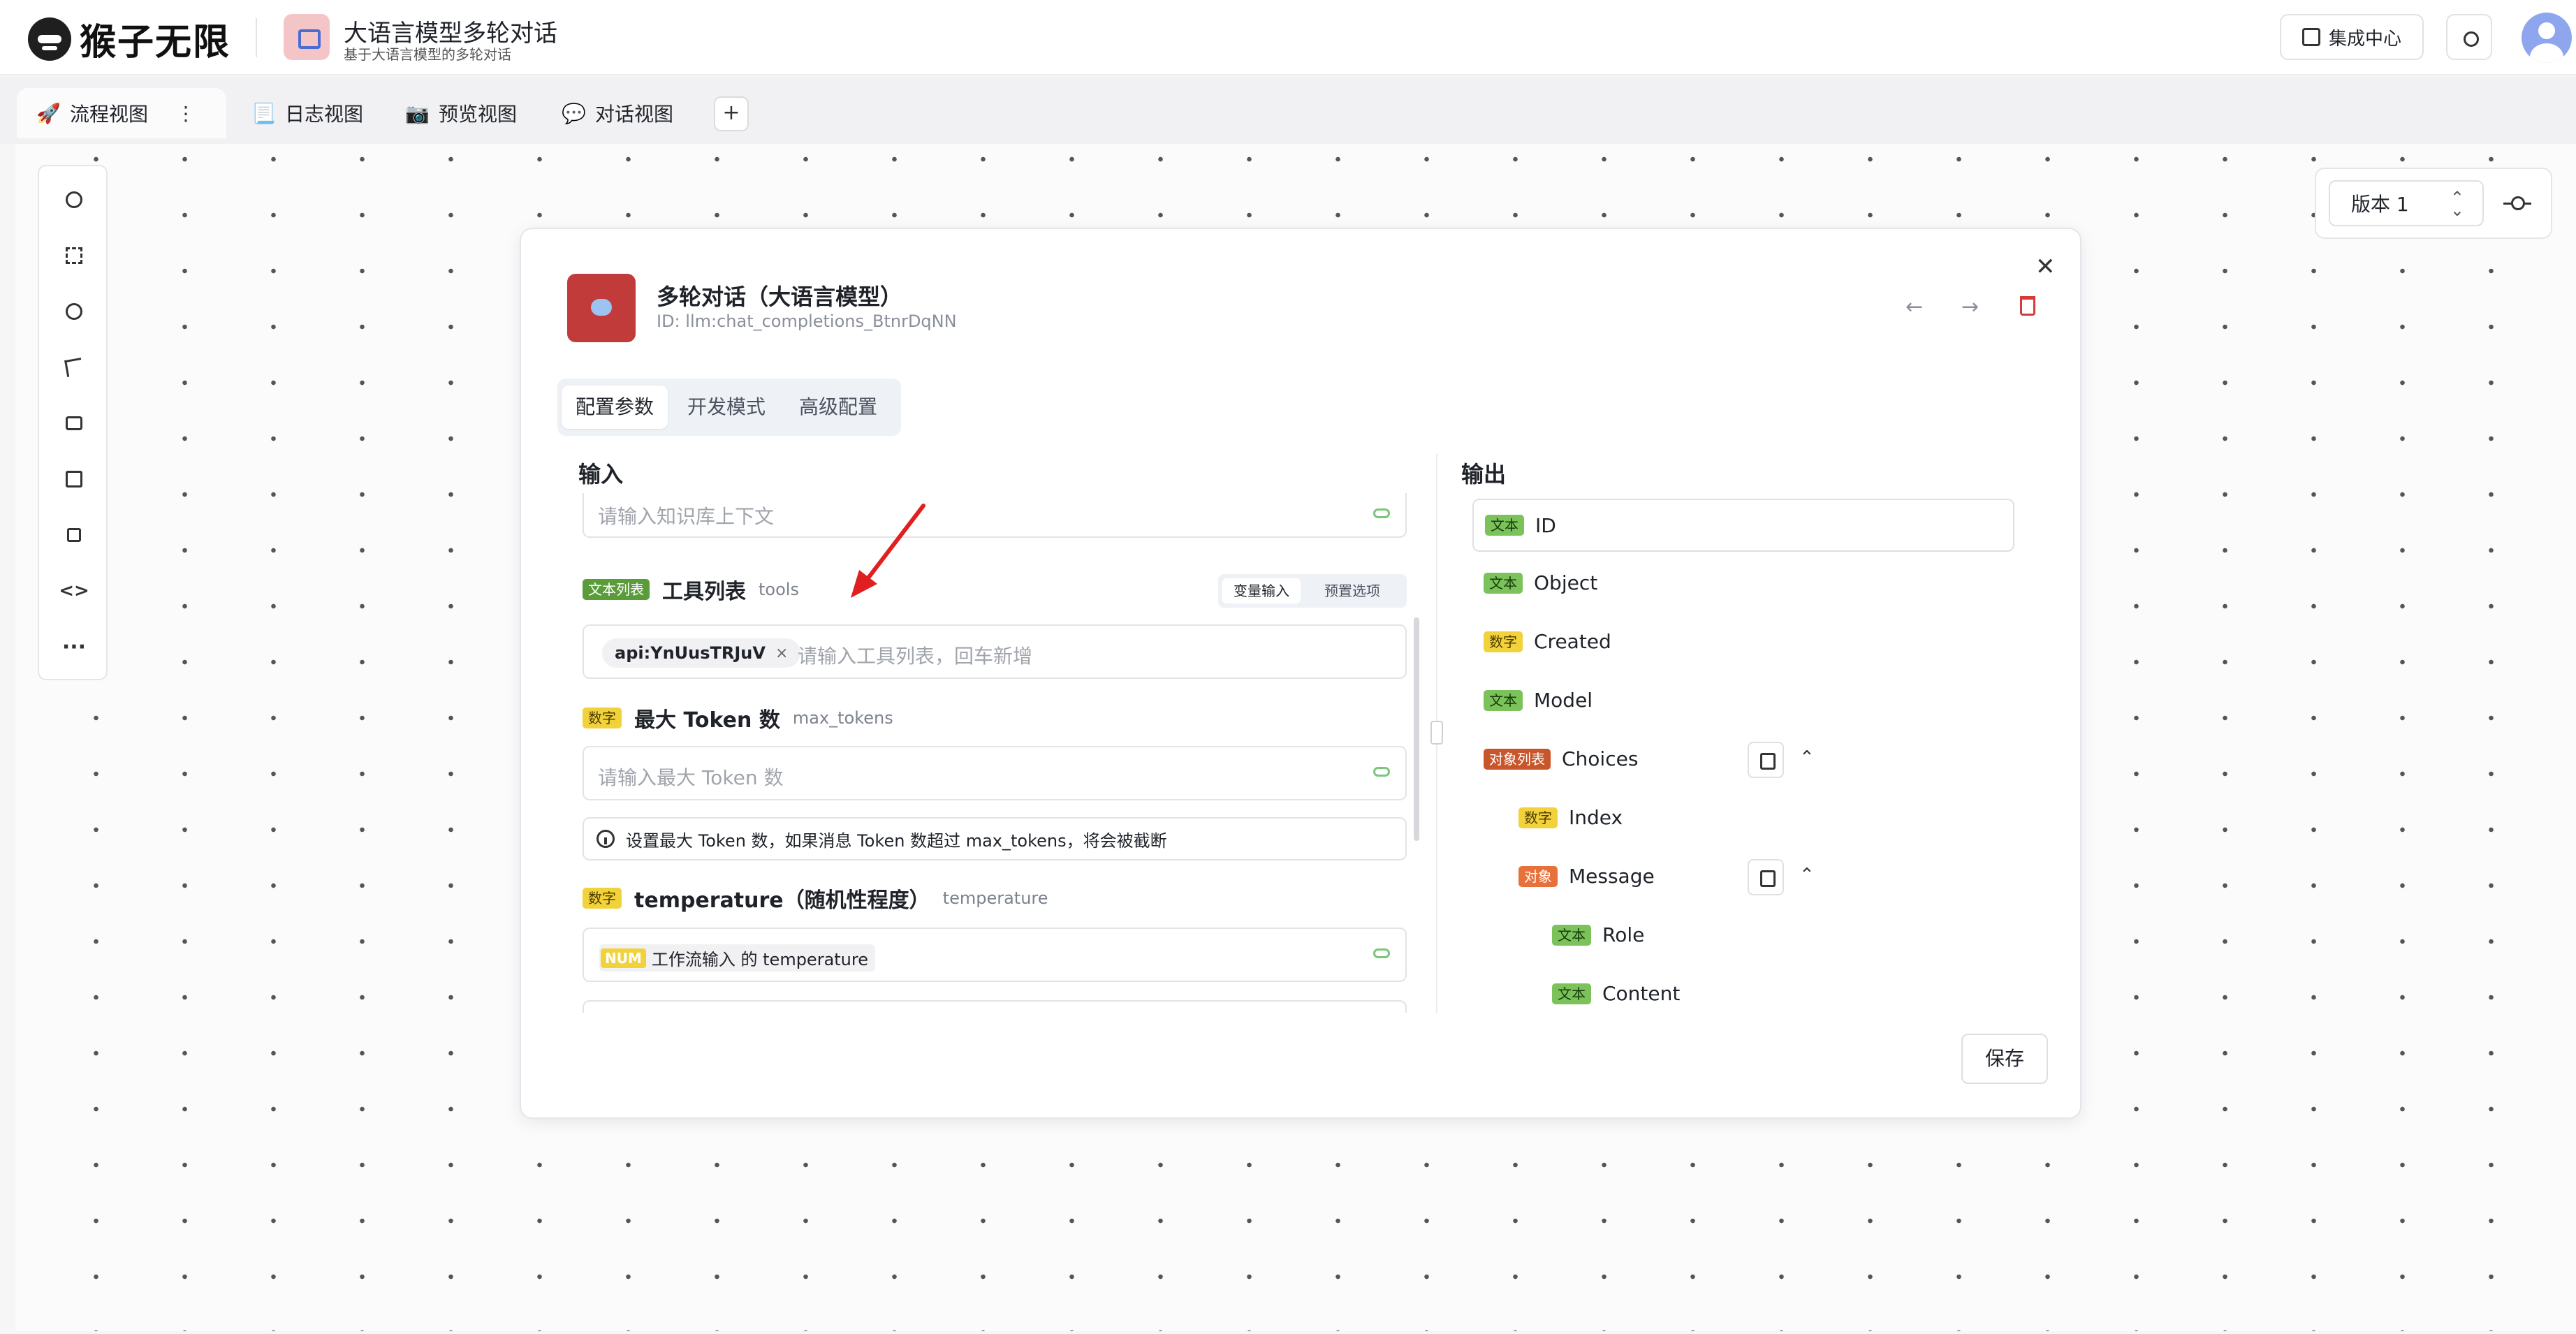 Image resolution: width=2576 pixels, height=1334 pixels. I want to click on text-list-type-tag: 文本列表, so click(616, 589).